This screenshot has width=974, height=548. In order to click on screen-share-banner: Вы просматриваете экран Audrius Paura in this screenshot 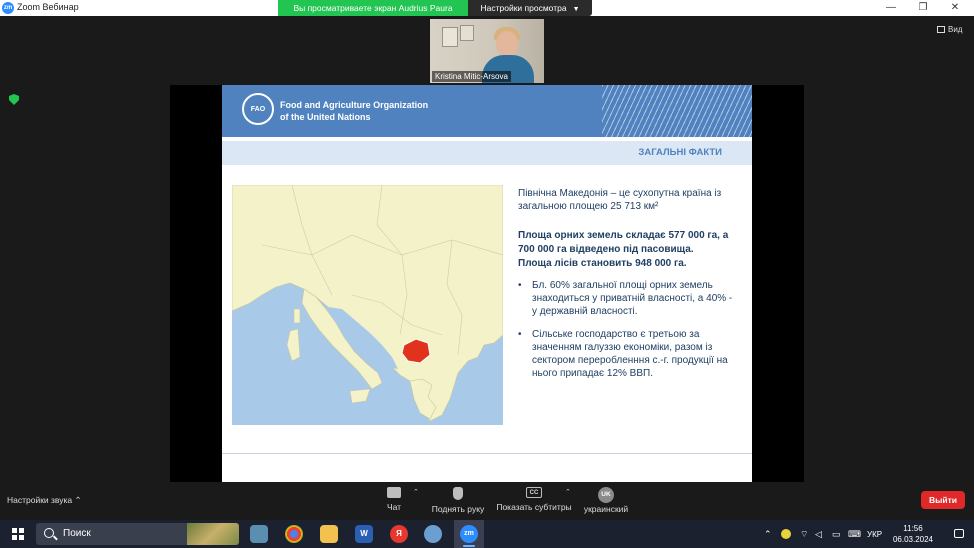, I will do `click(373, 8)`.